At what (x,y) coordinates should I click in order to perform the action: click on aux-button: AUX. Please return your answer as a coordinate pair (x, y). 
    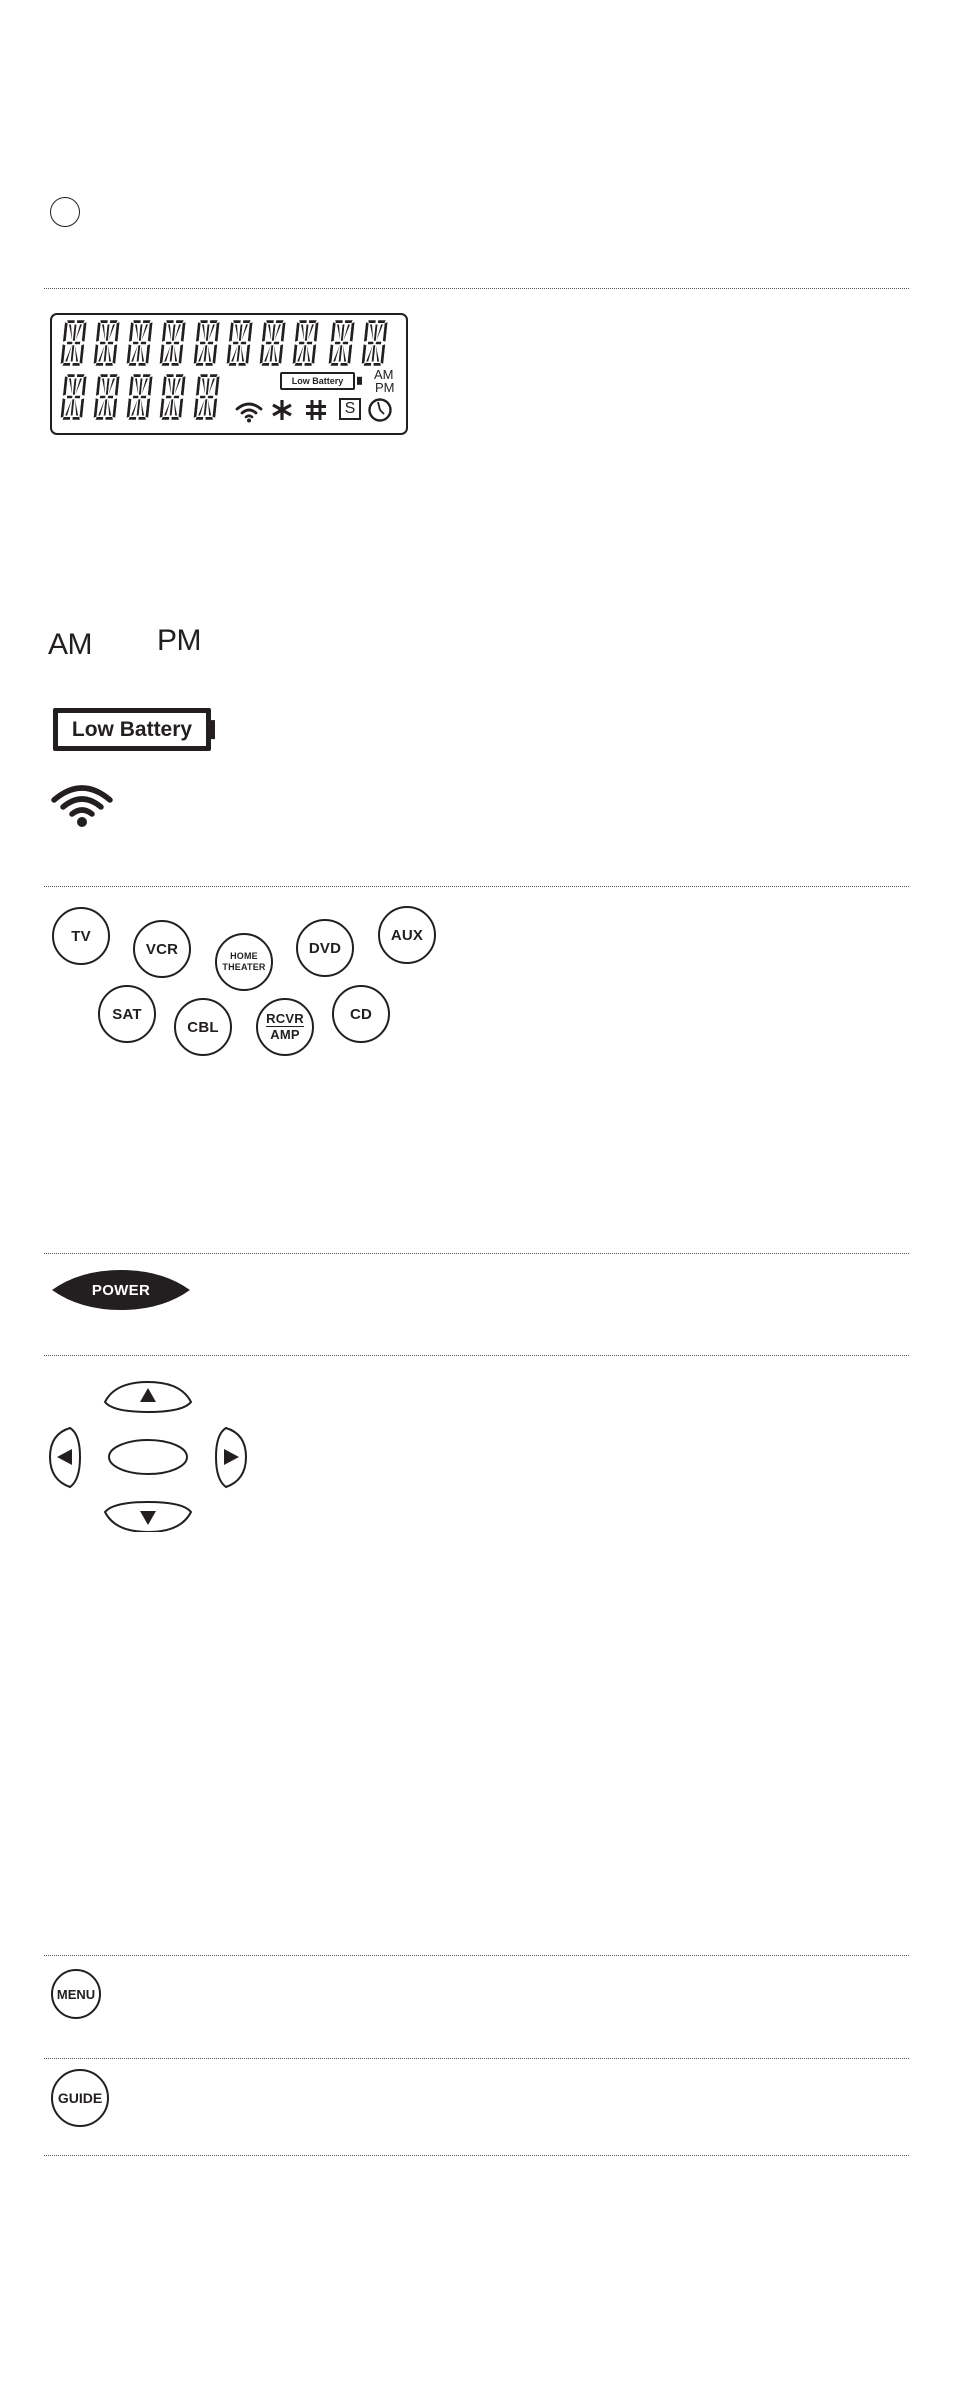
    Looking at the image, I should click on (407, 935).